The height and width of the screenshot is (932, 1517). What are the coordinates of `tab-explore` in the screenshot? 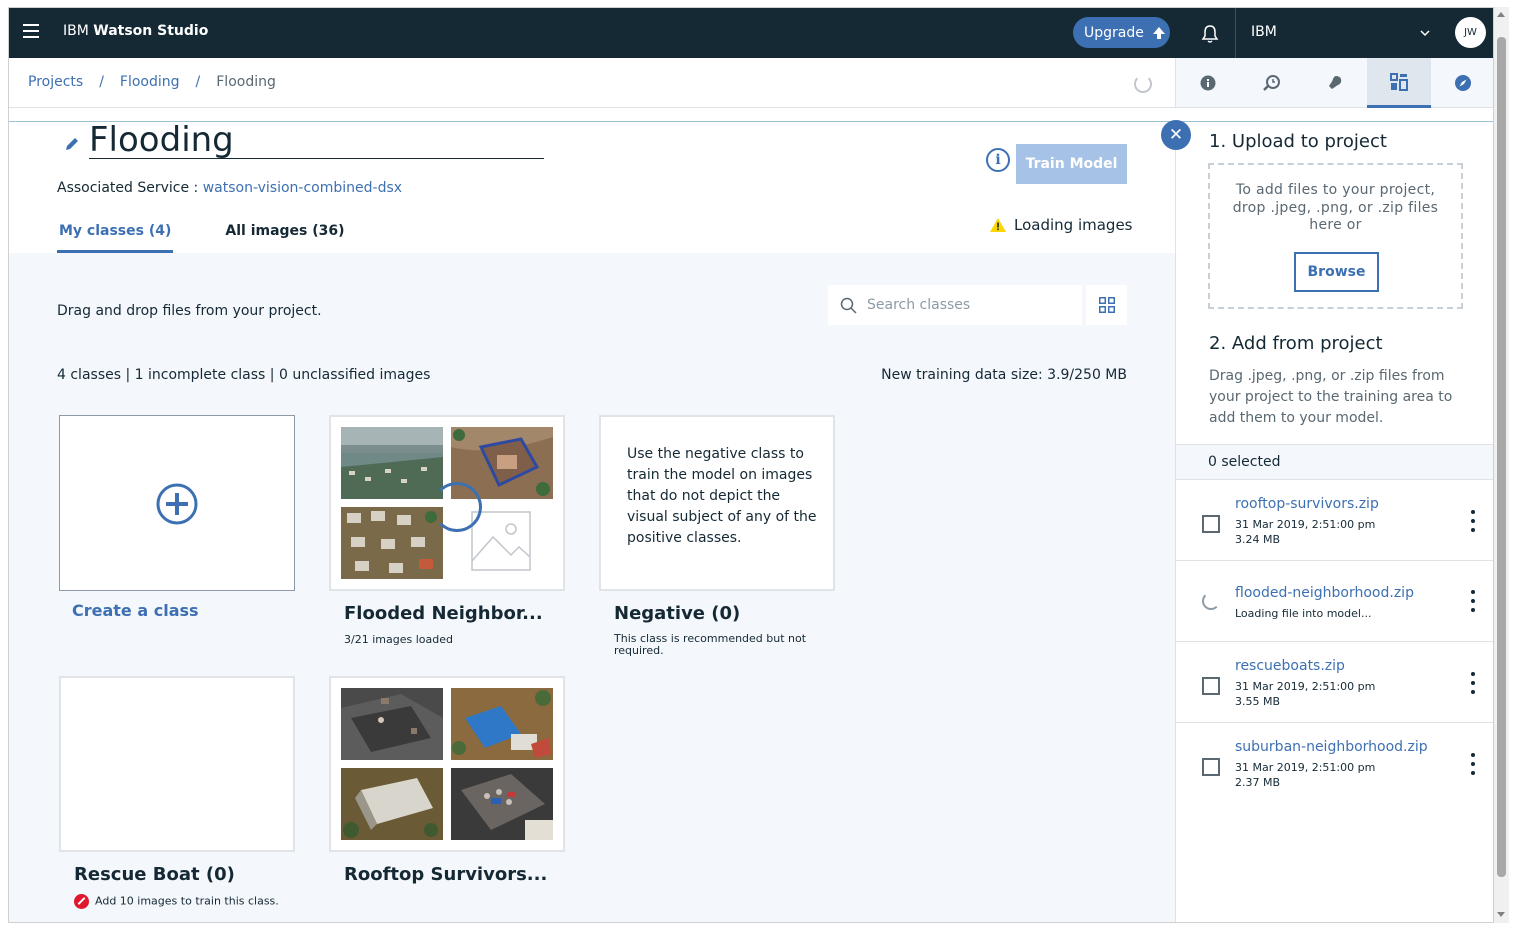 It's located at (1462, 83).